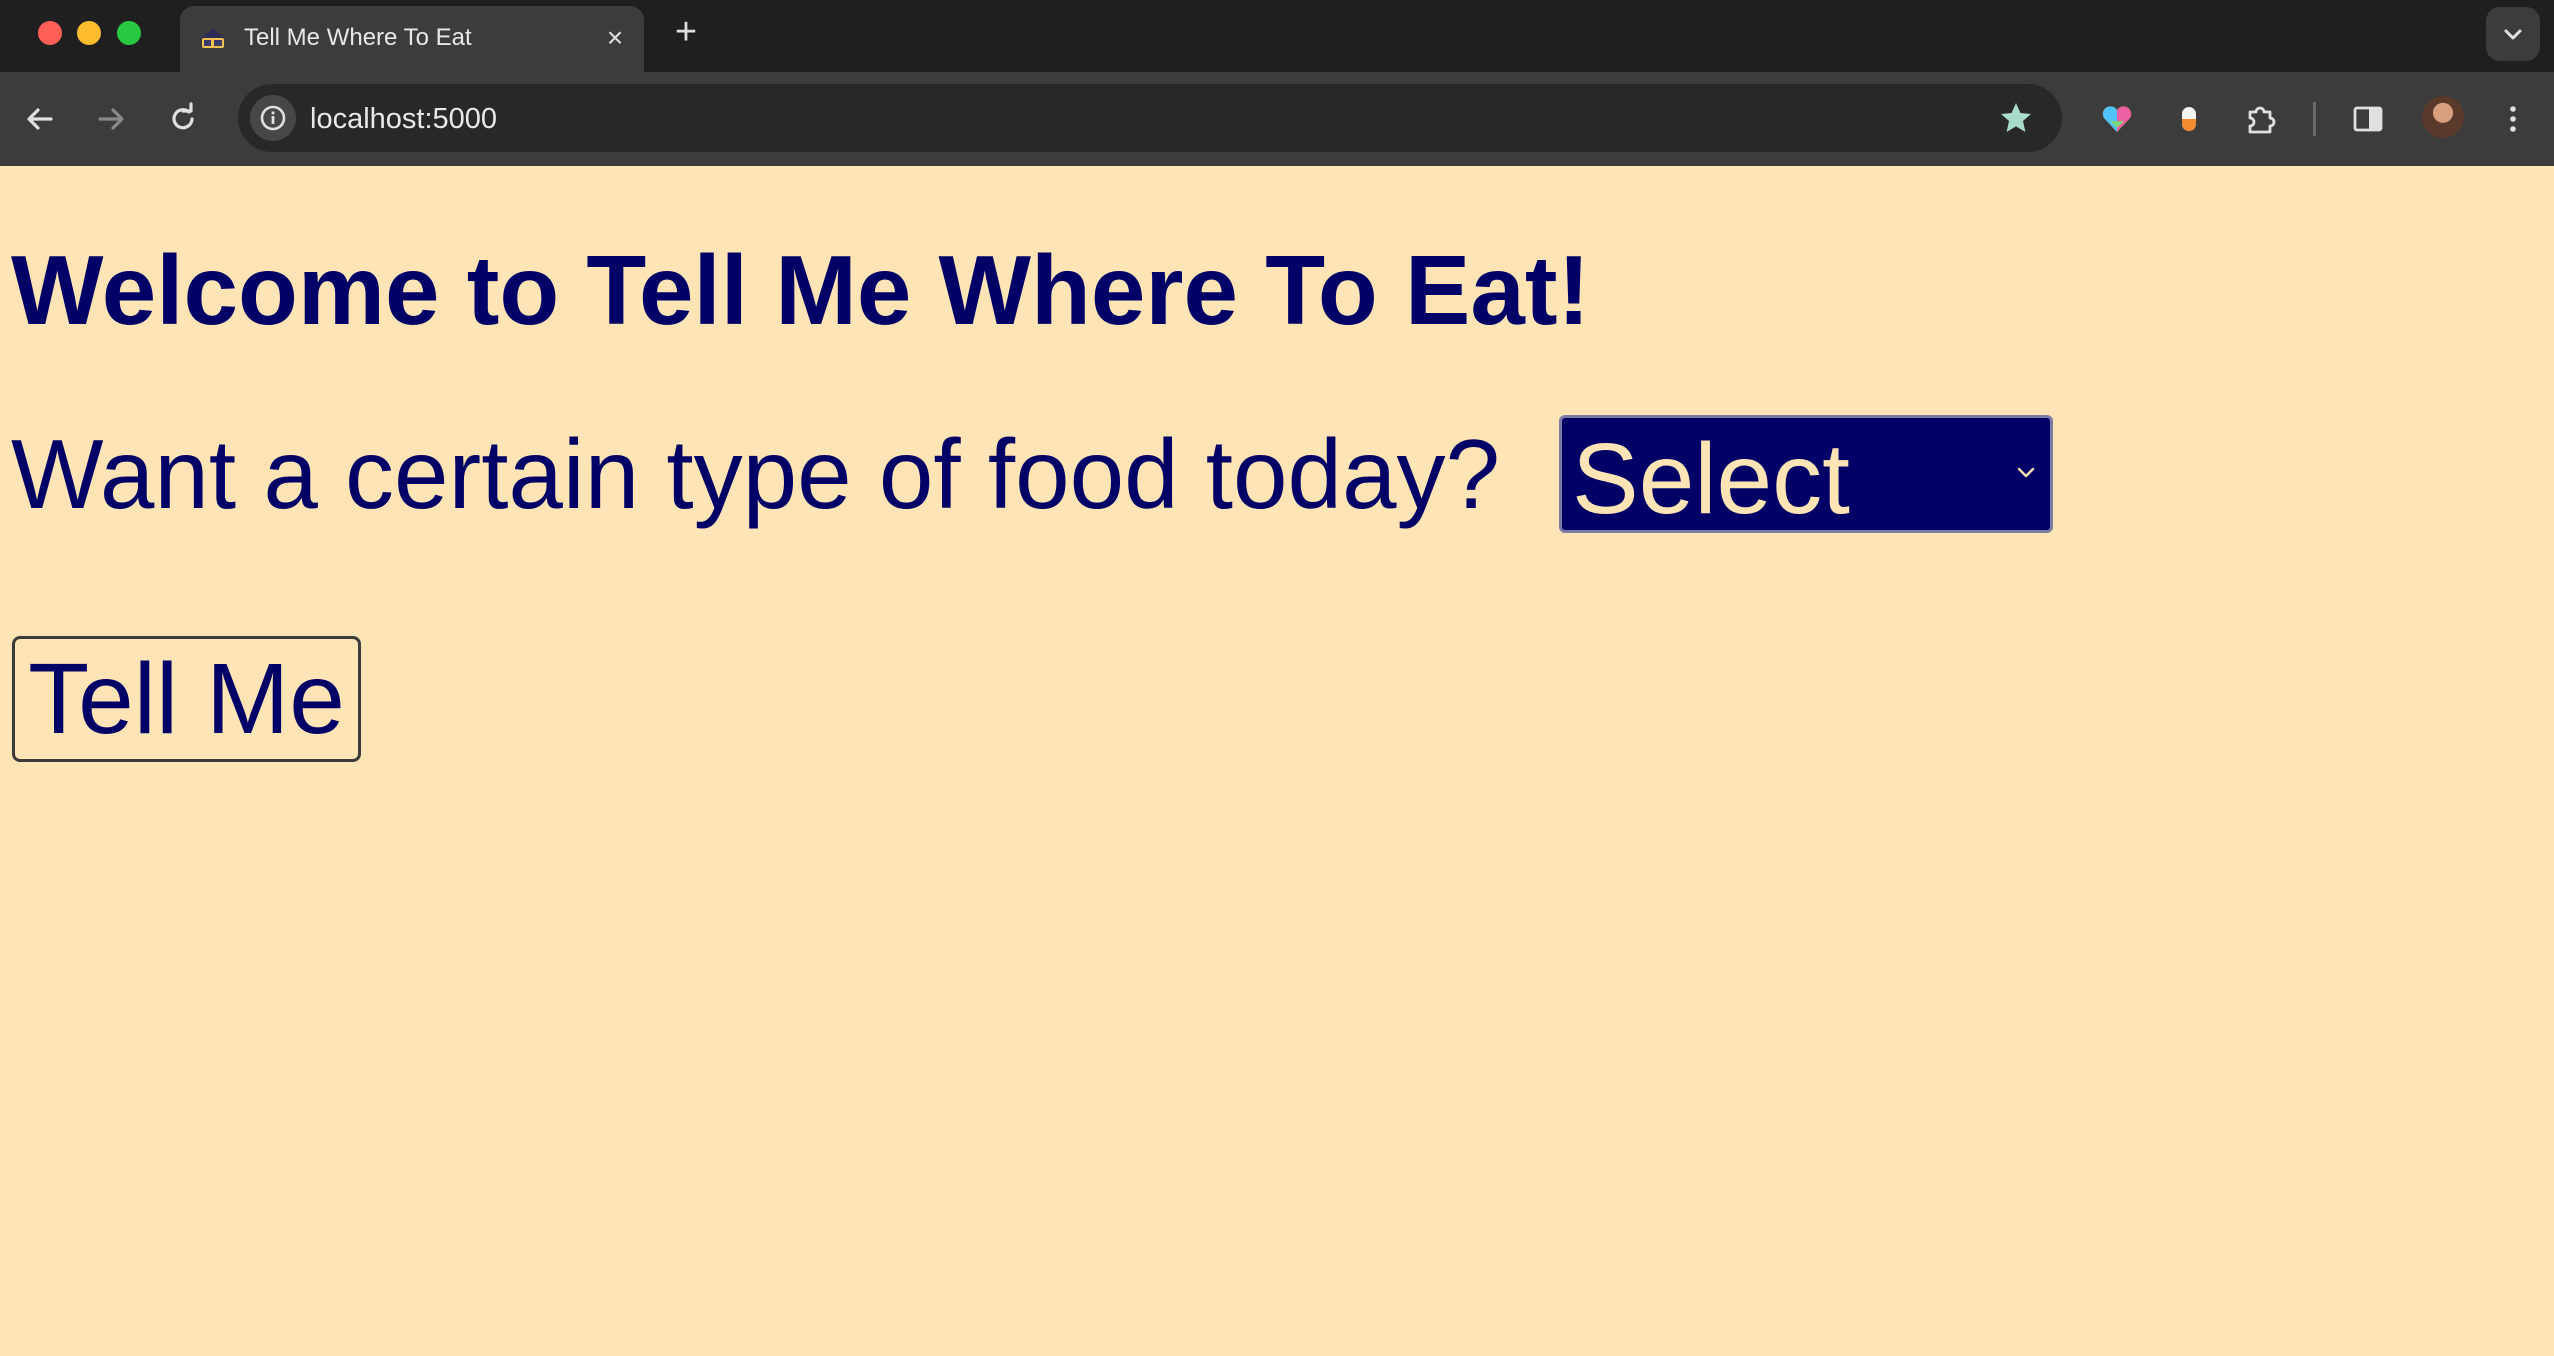 Image resolution: width=2554 pixels, height=1356 pixels. Describe the element at coordinates (50, 33) in the screenshot. I see `close-window-button` at that location.